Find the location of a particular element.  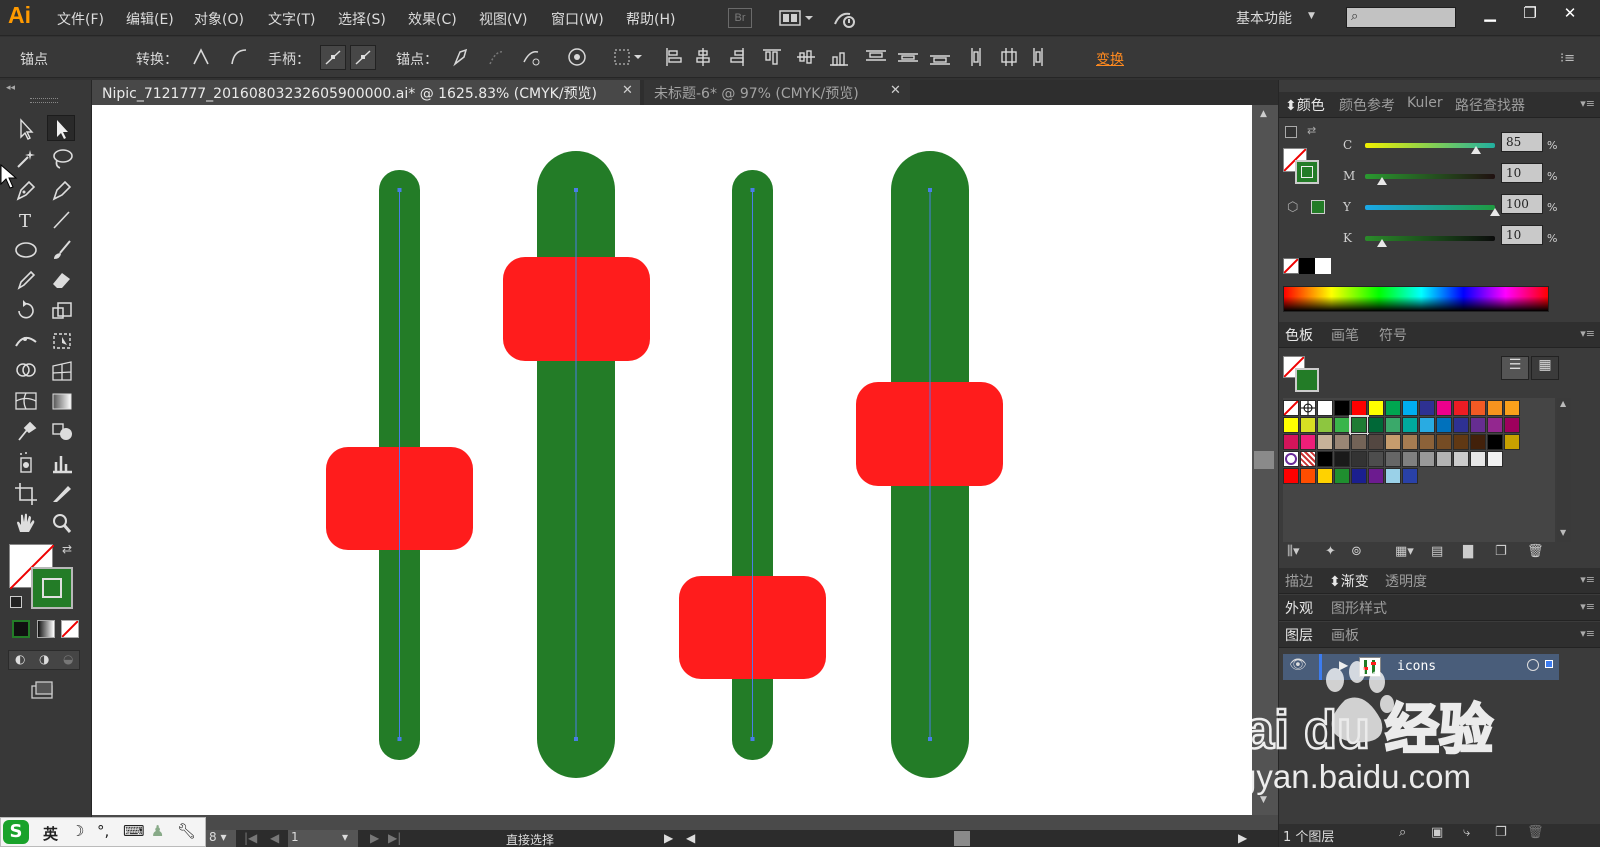

scale-tool-icon is located at coordinates (62, 311).